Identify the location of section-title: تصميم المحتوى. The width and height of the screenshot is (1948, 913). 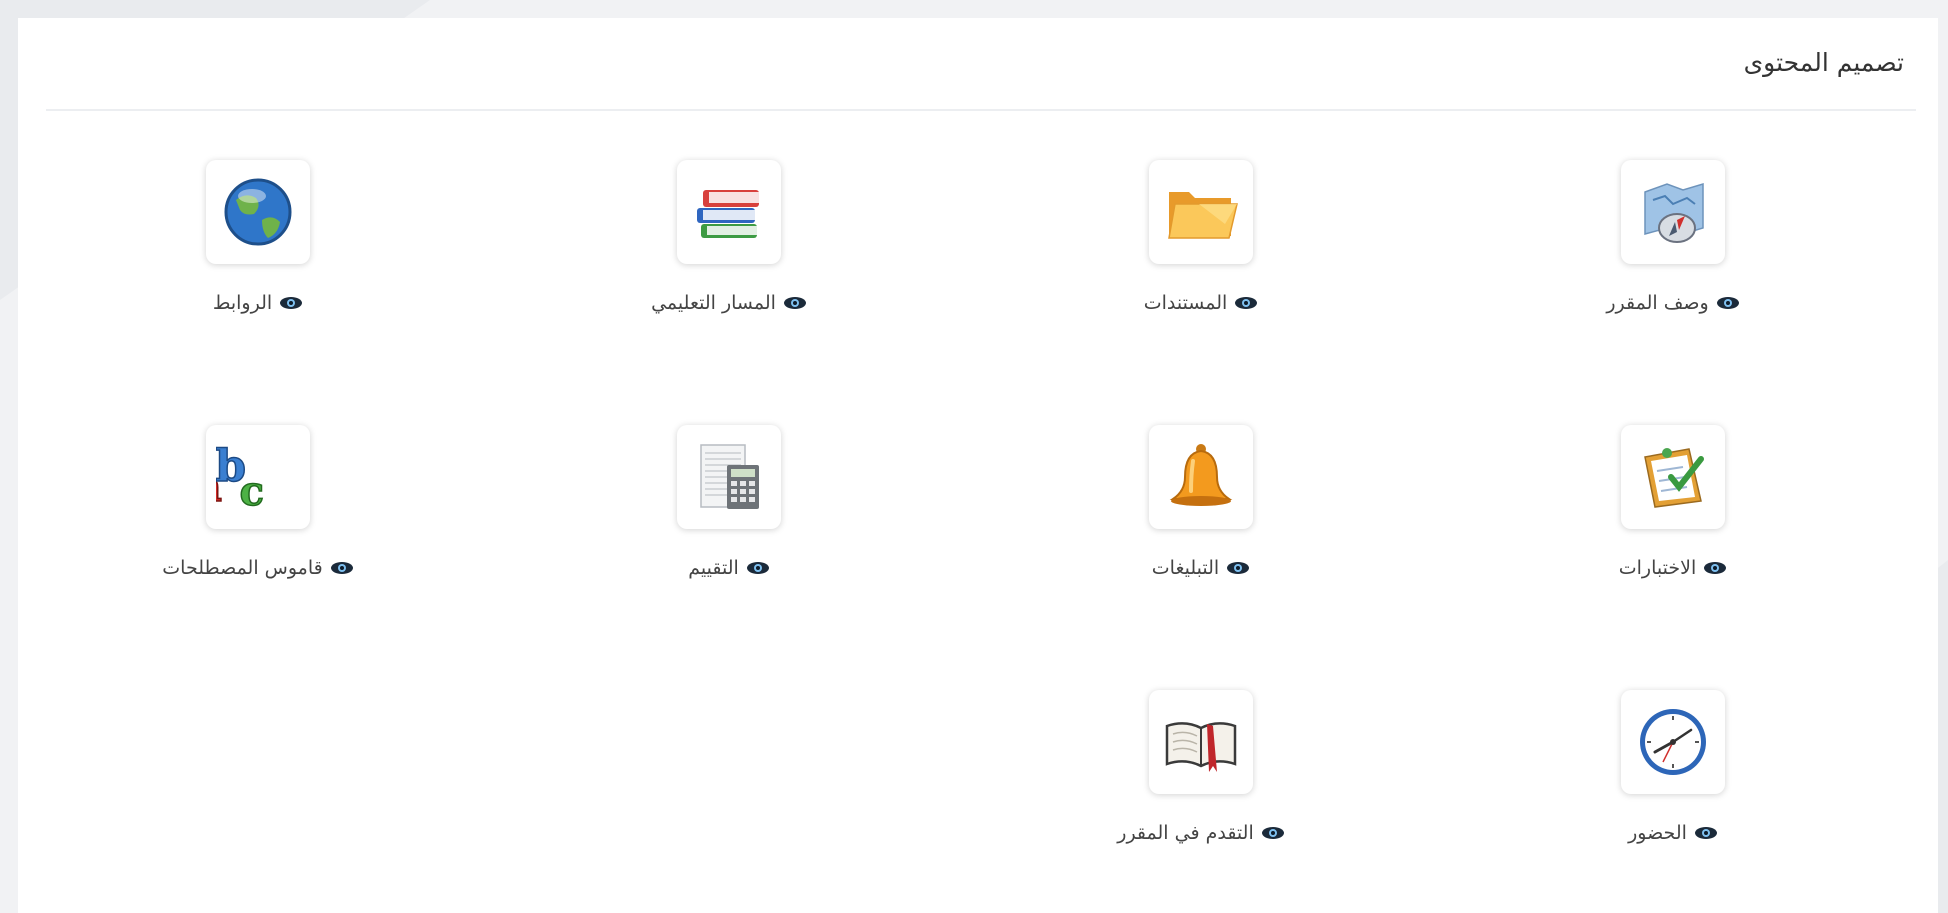
(1823, 62).